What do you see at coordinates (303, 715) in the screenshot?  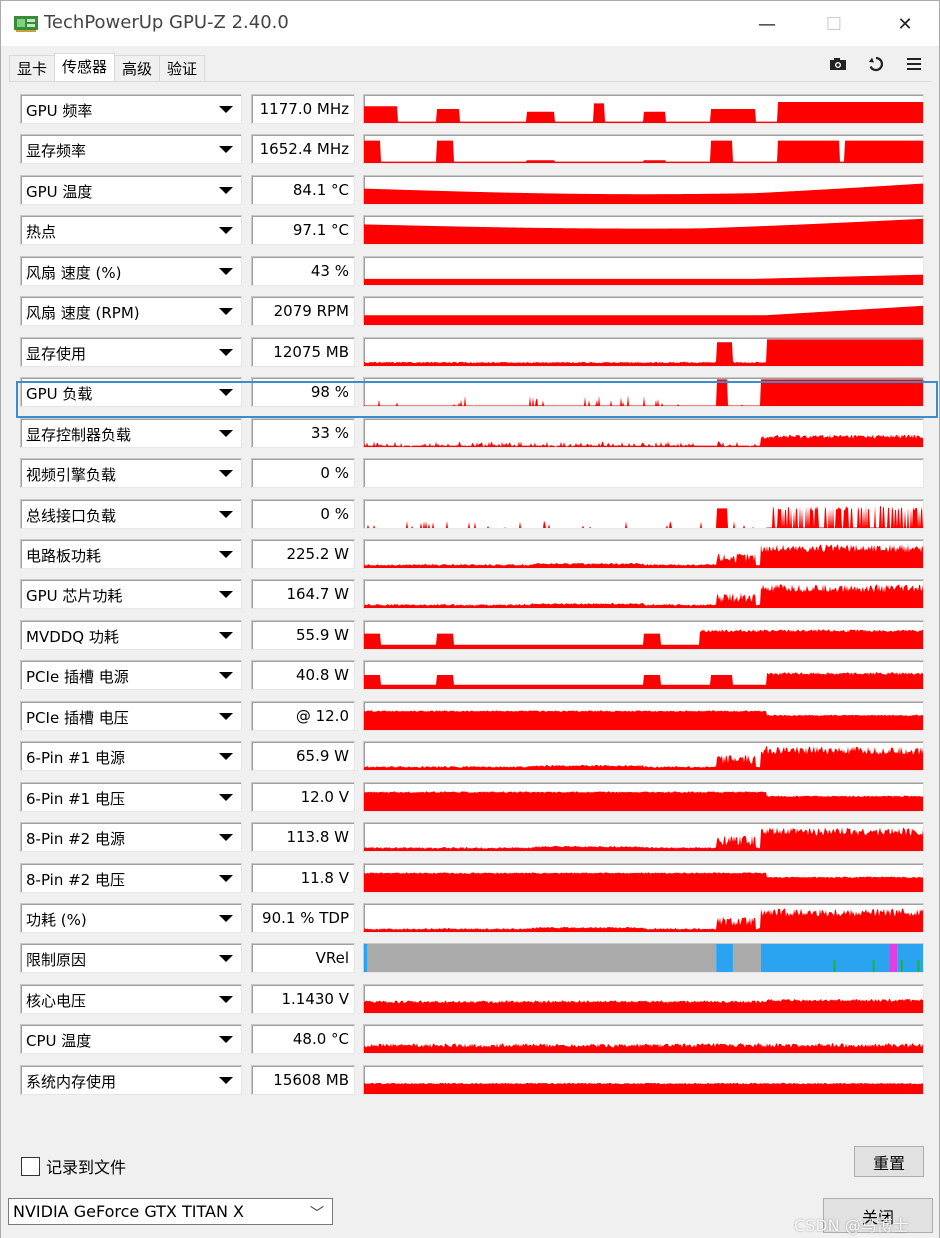 I see `sensor-value: @ 12.0` at bounding box center [303, 715].